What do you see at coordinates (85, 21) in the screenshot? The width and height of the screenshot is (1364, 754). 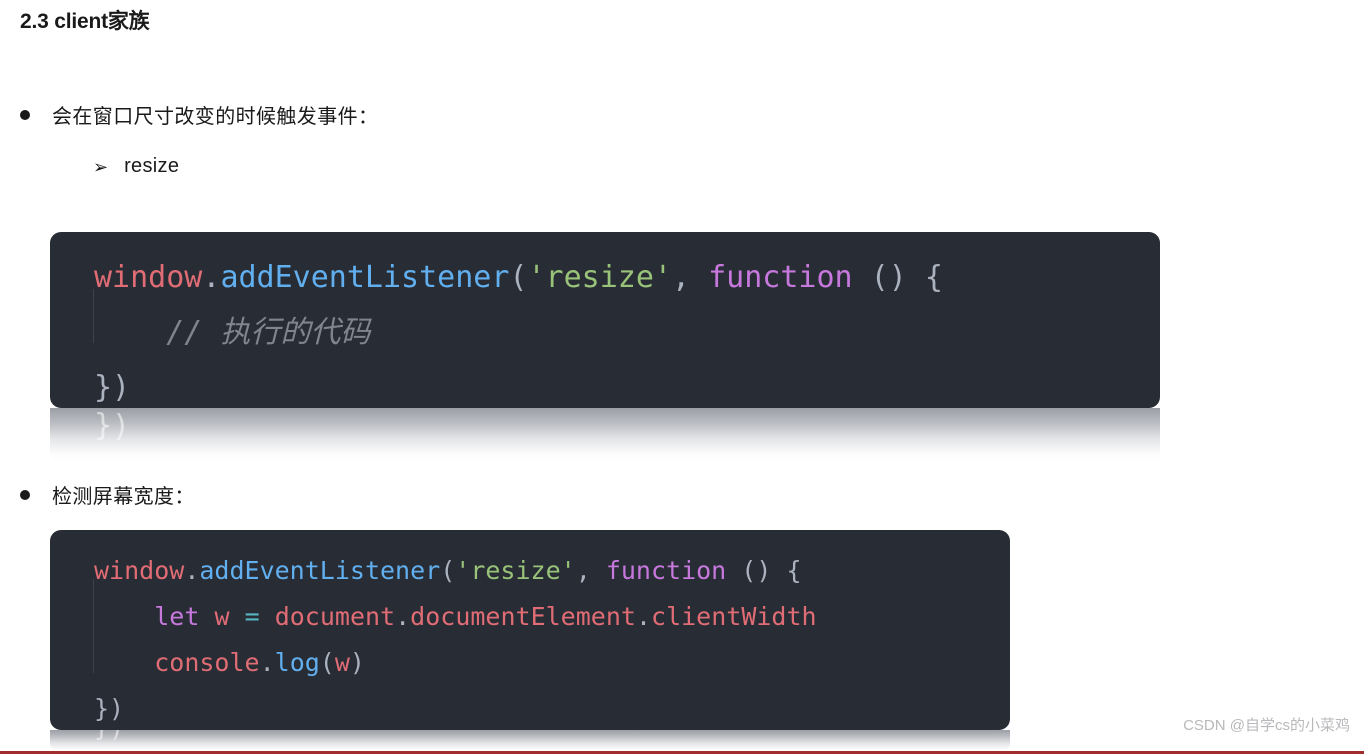 I see `page-title: 2.3 client家族` at bounding box center [85, 21].